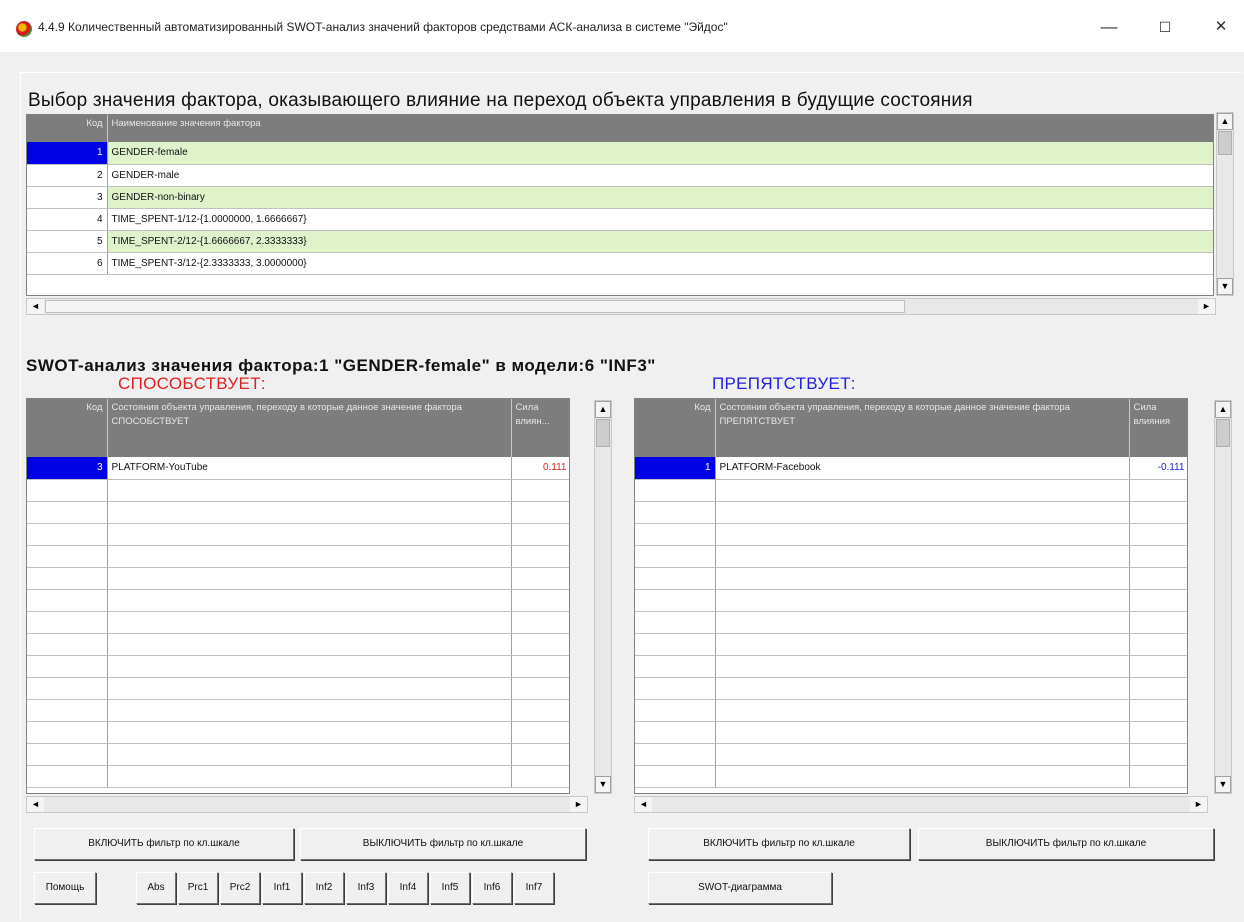 The height and width of the screenshot is (922, 1244). I want to click on model-inf3-button: Inf3, so click(366, 888).